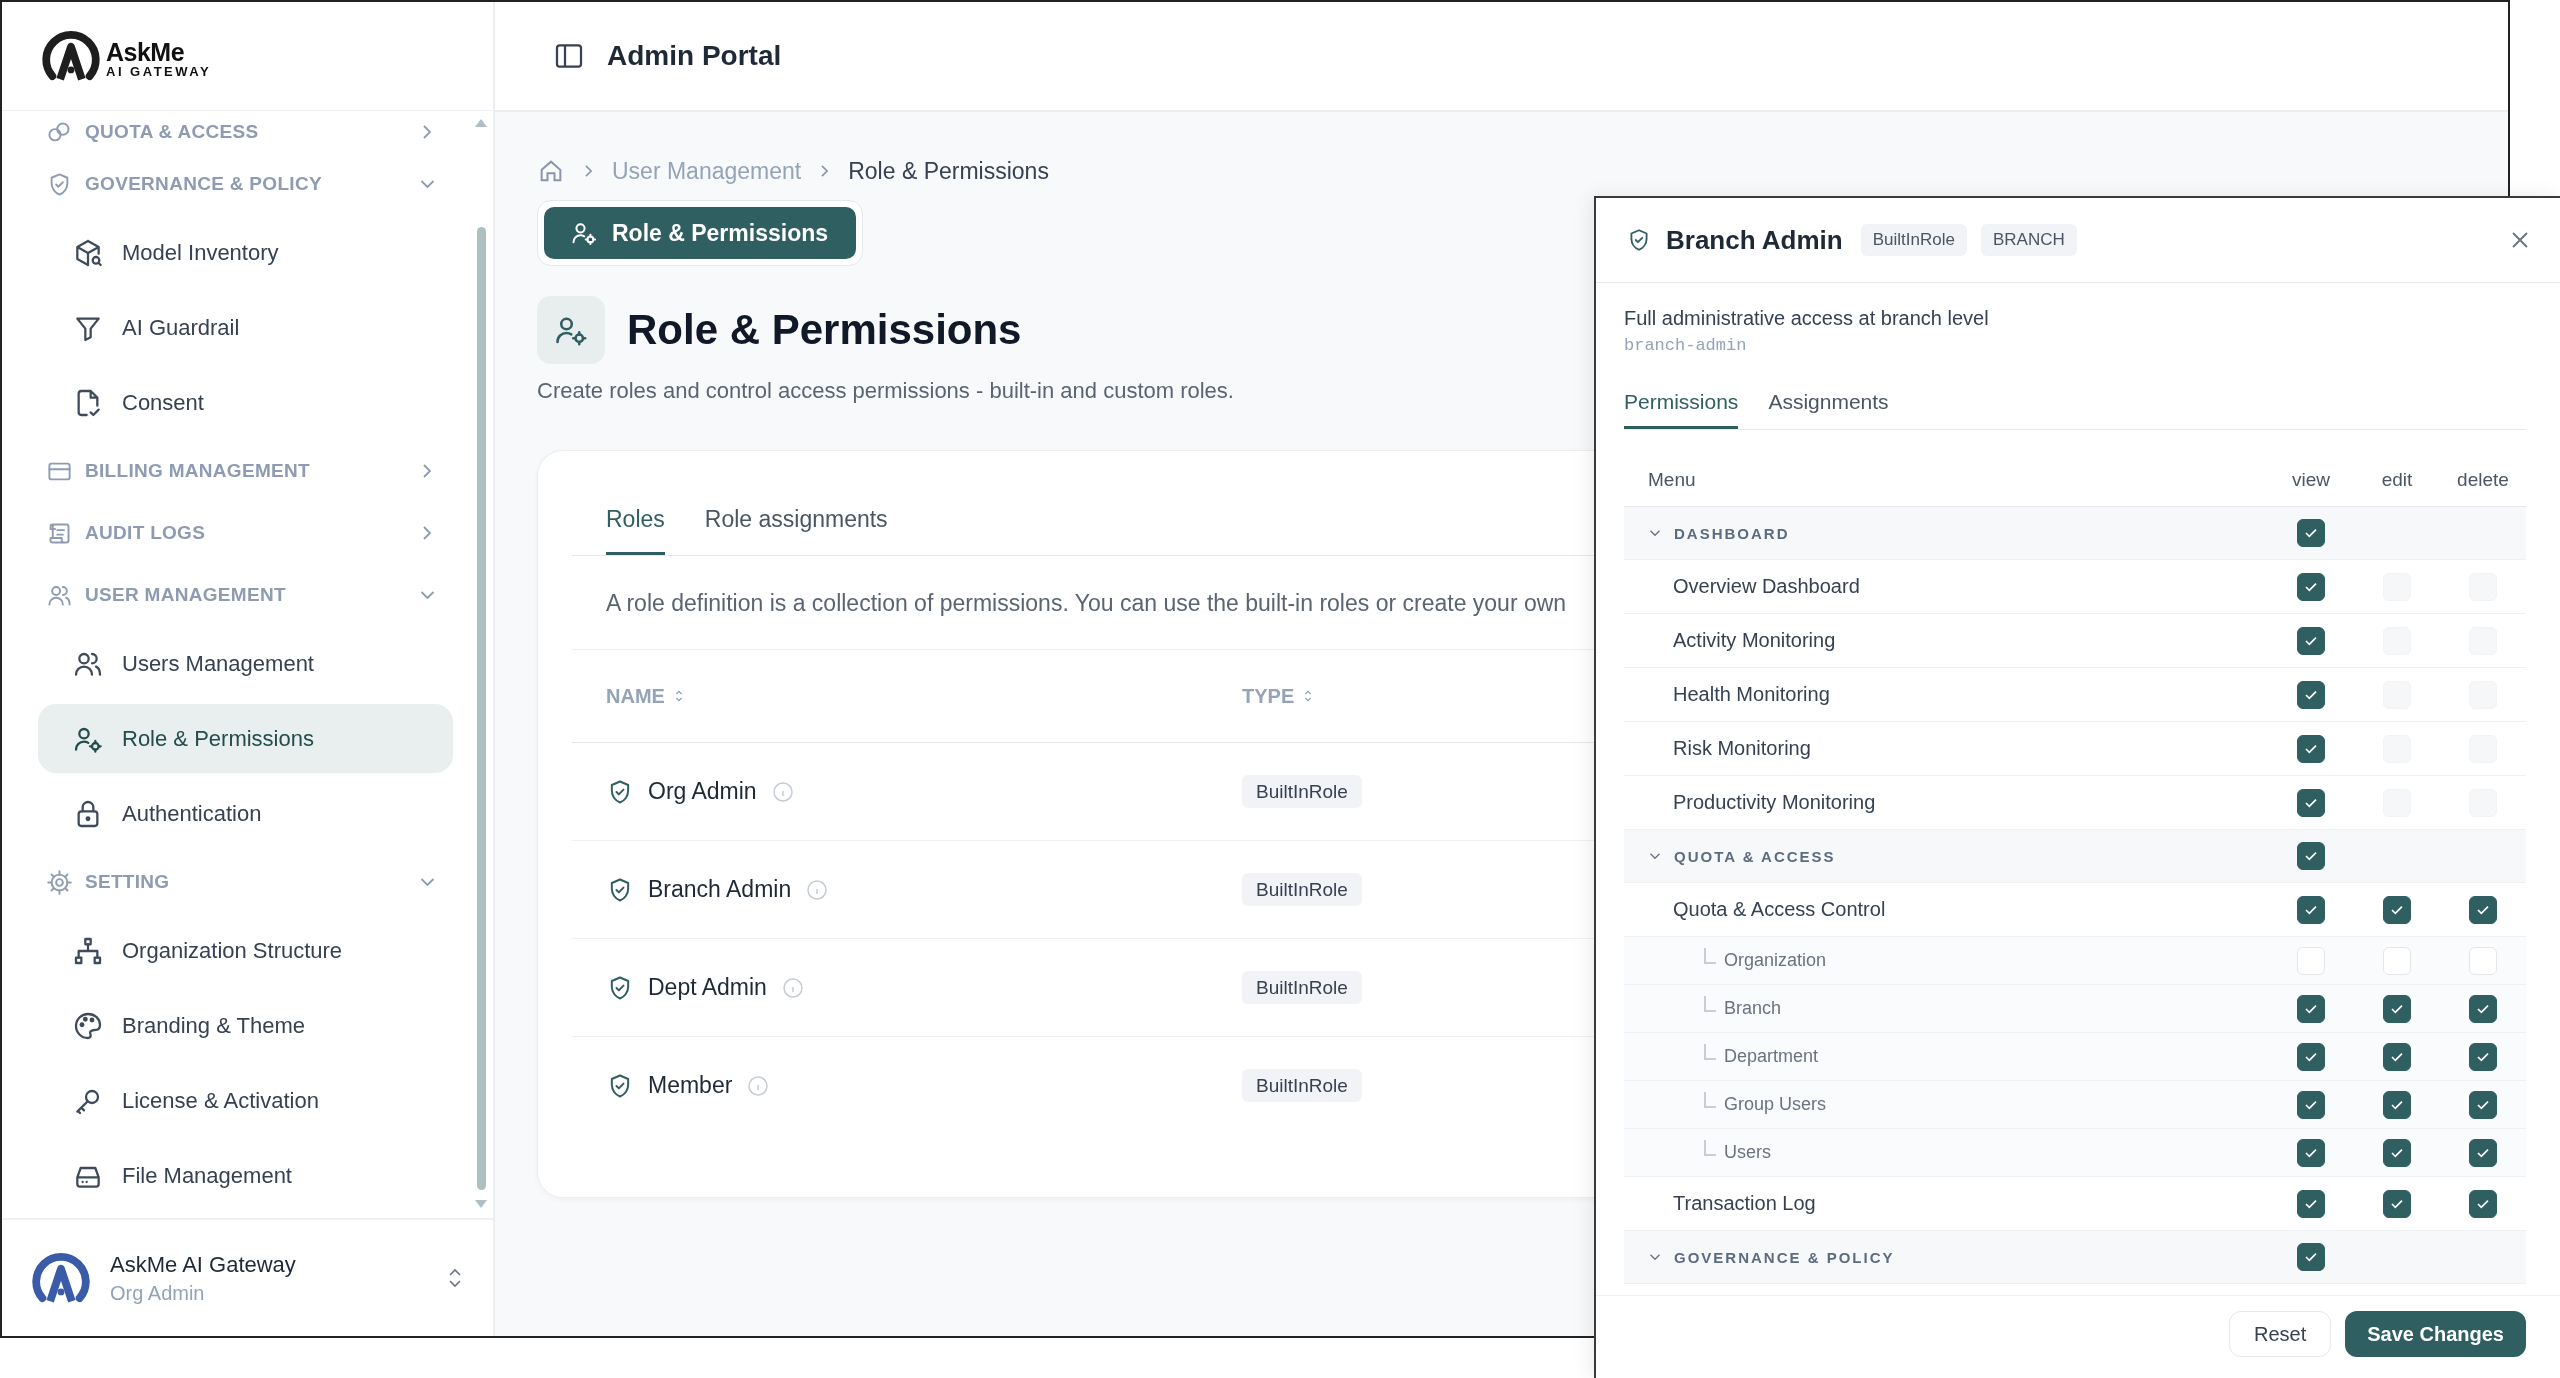 This screenshot has height=1378, width=2560. I want to click on sidebar-item: Authentication, so click(245, 813).